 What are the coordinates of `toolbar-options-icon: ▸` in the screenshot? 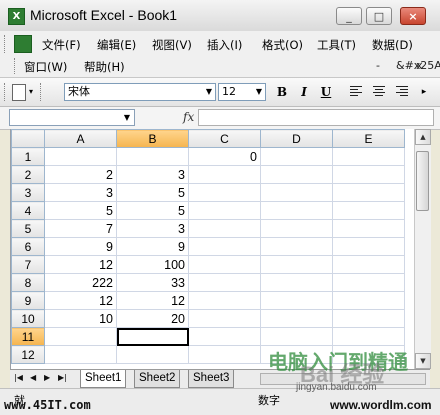 It's located at (424, 92).